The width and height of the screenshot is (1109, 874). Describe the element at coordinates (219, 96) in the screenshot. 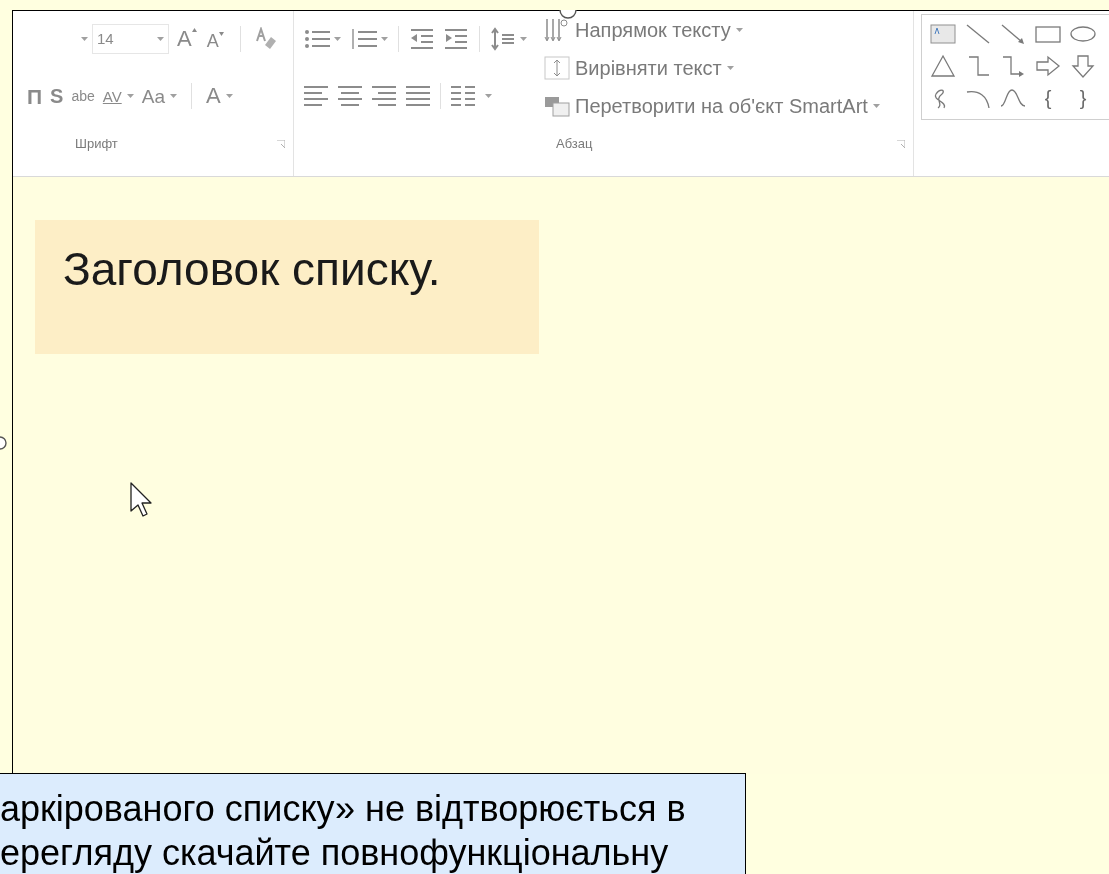

I see `font-color-button: A` at that location.